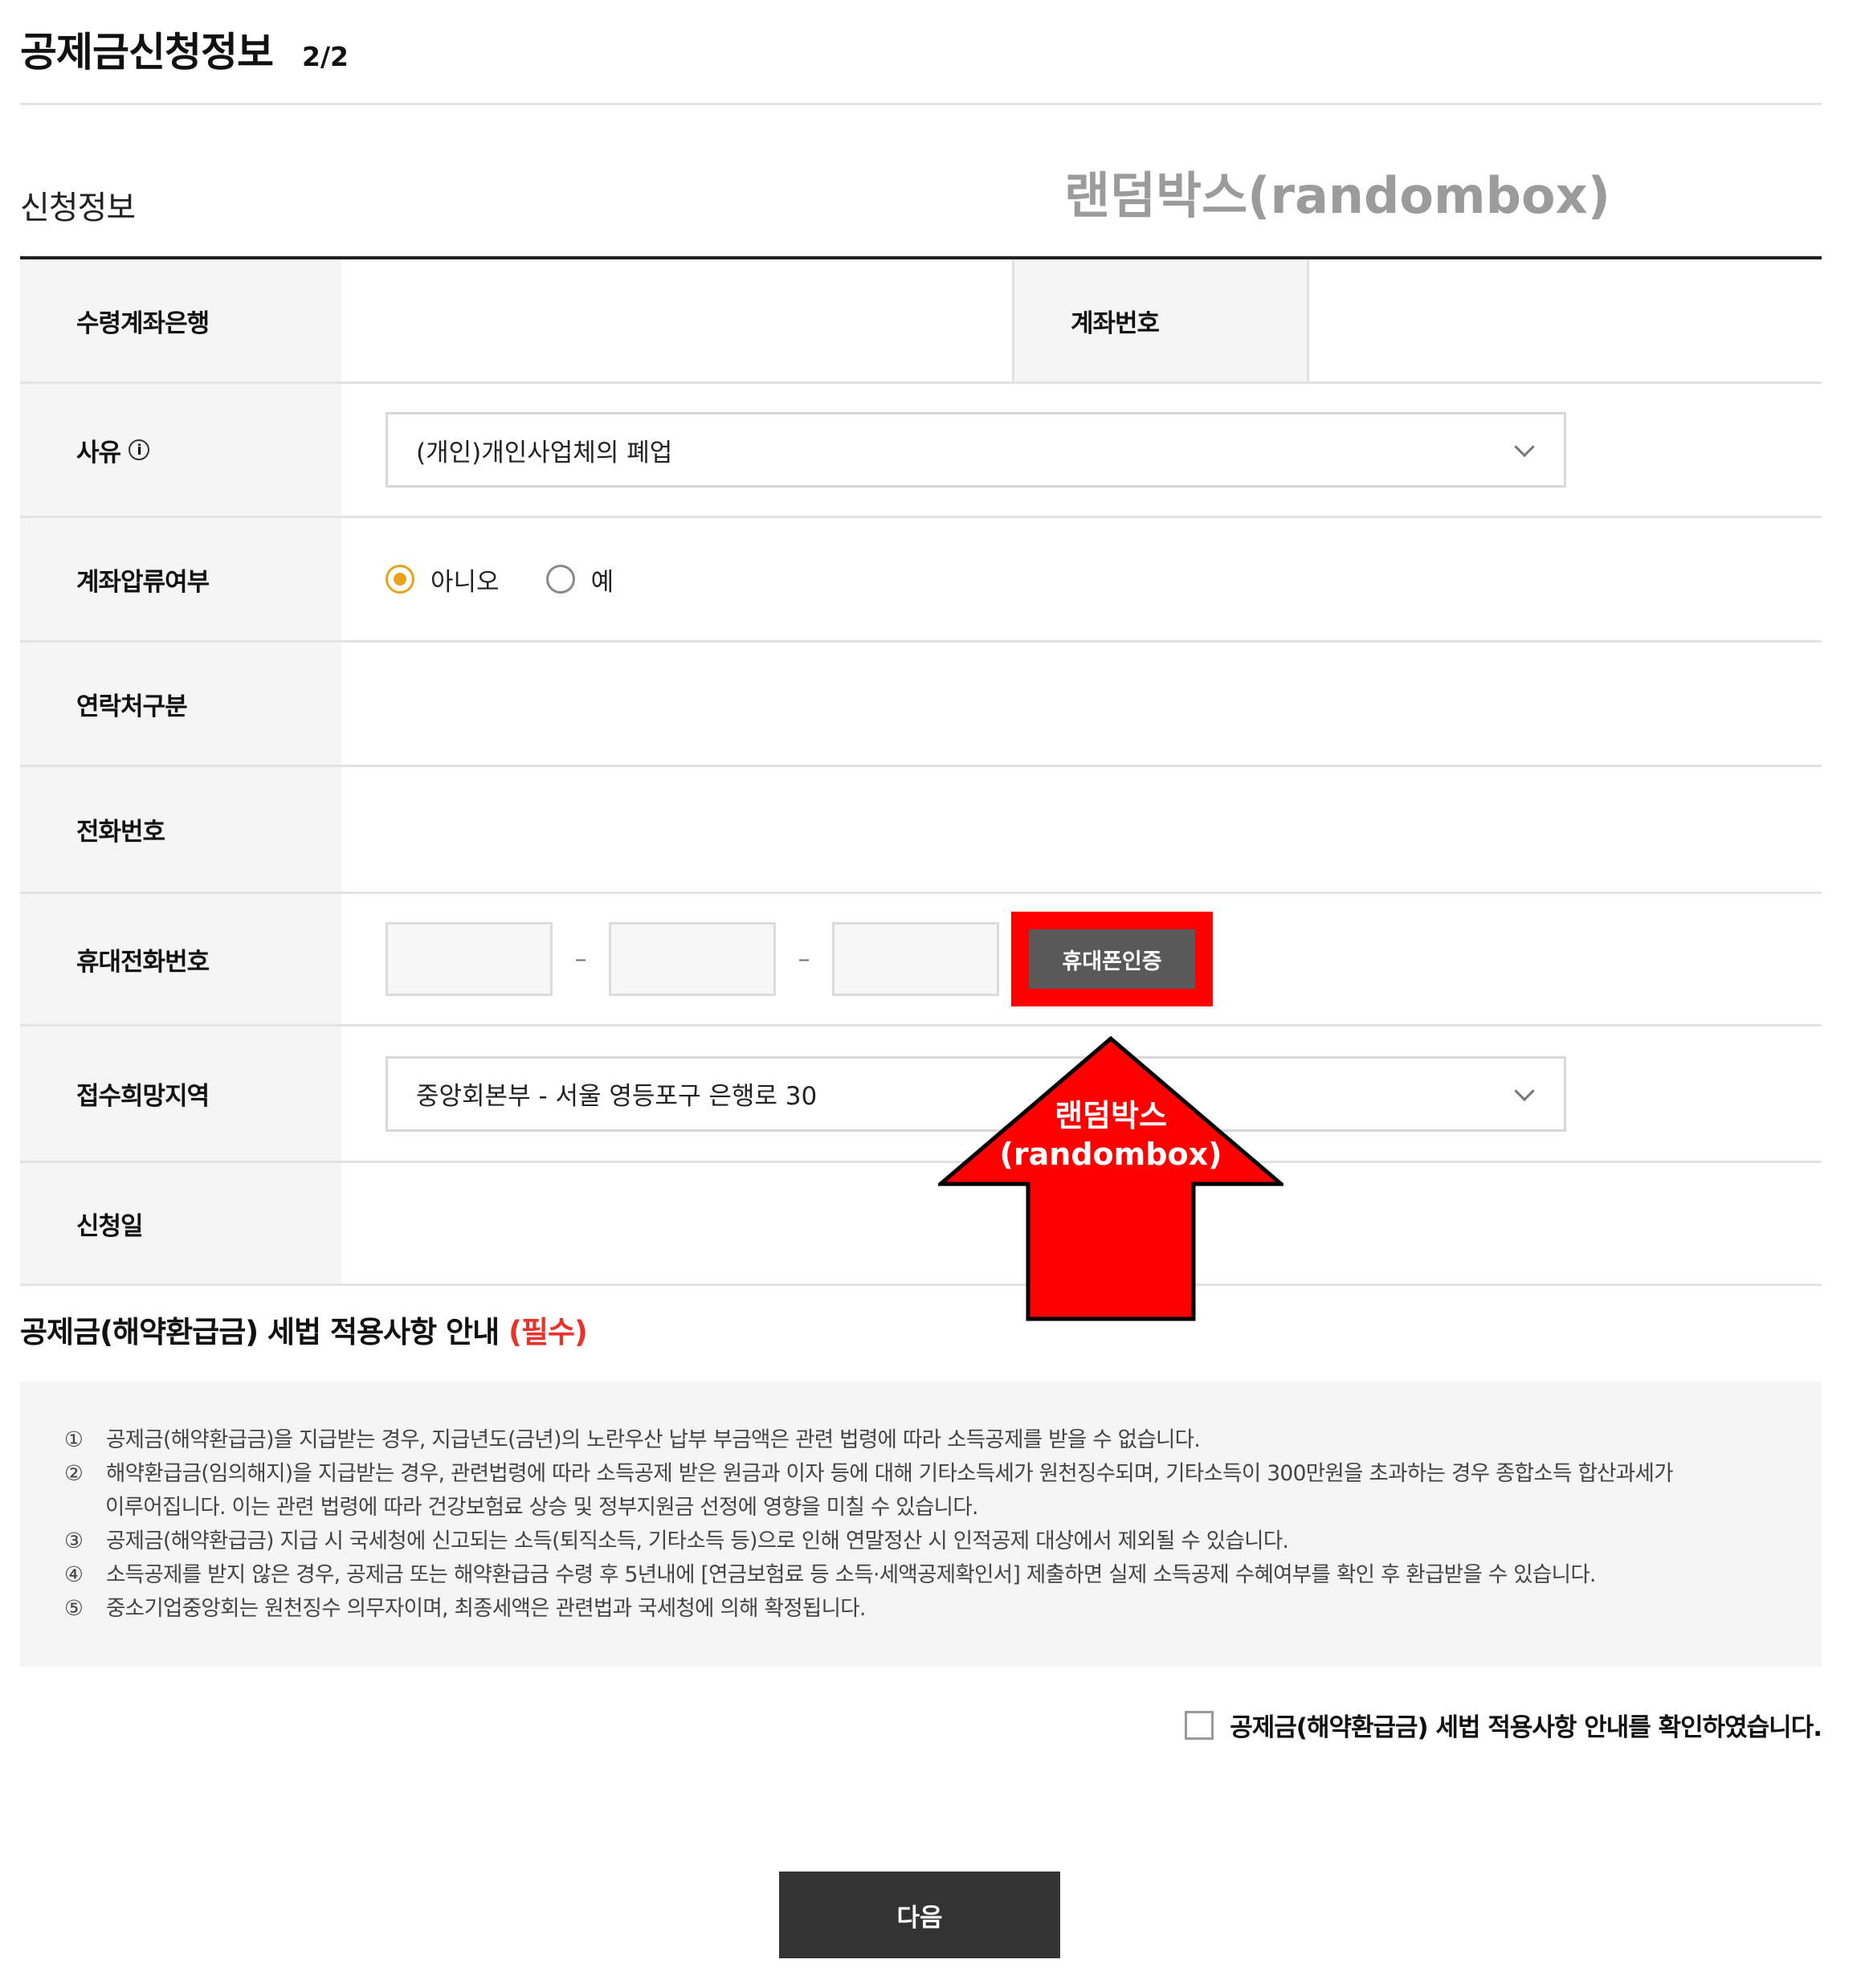 This screenshot has width=1869, height=1988. What do you see at coordinates (180, 1094) in the screenshot?
I see `region-label: 접수희망지역` at bounding box center [180, 1094].